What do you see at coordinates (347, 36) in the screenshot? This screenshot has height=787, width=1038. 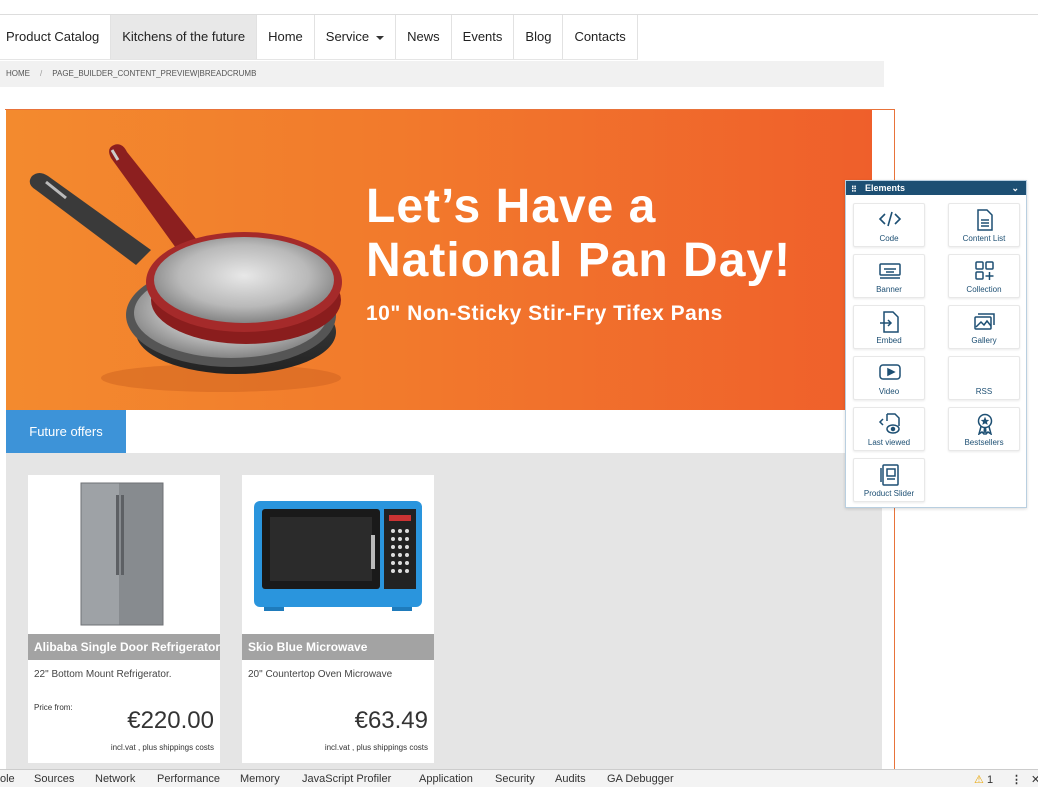 I see `nav-item-service-label: Service` at bounding box center [347, 36].